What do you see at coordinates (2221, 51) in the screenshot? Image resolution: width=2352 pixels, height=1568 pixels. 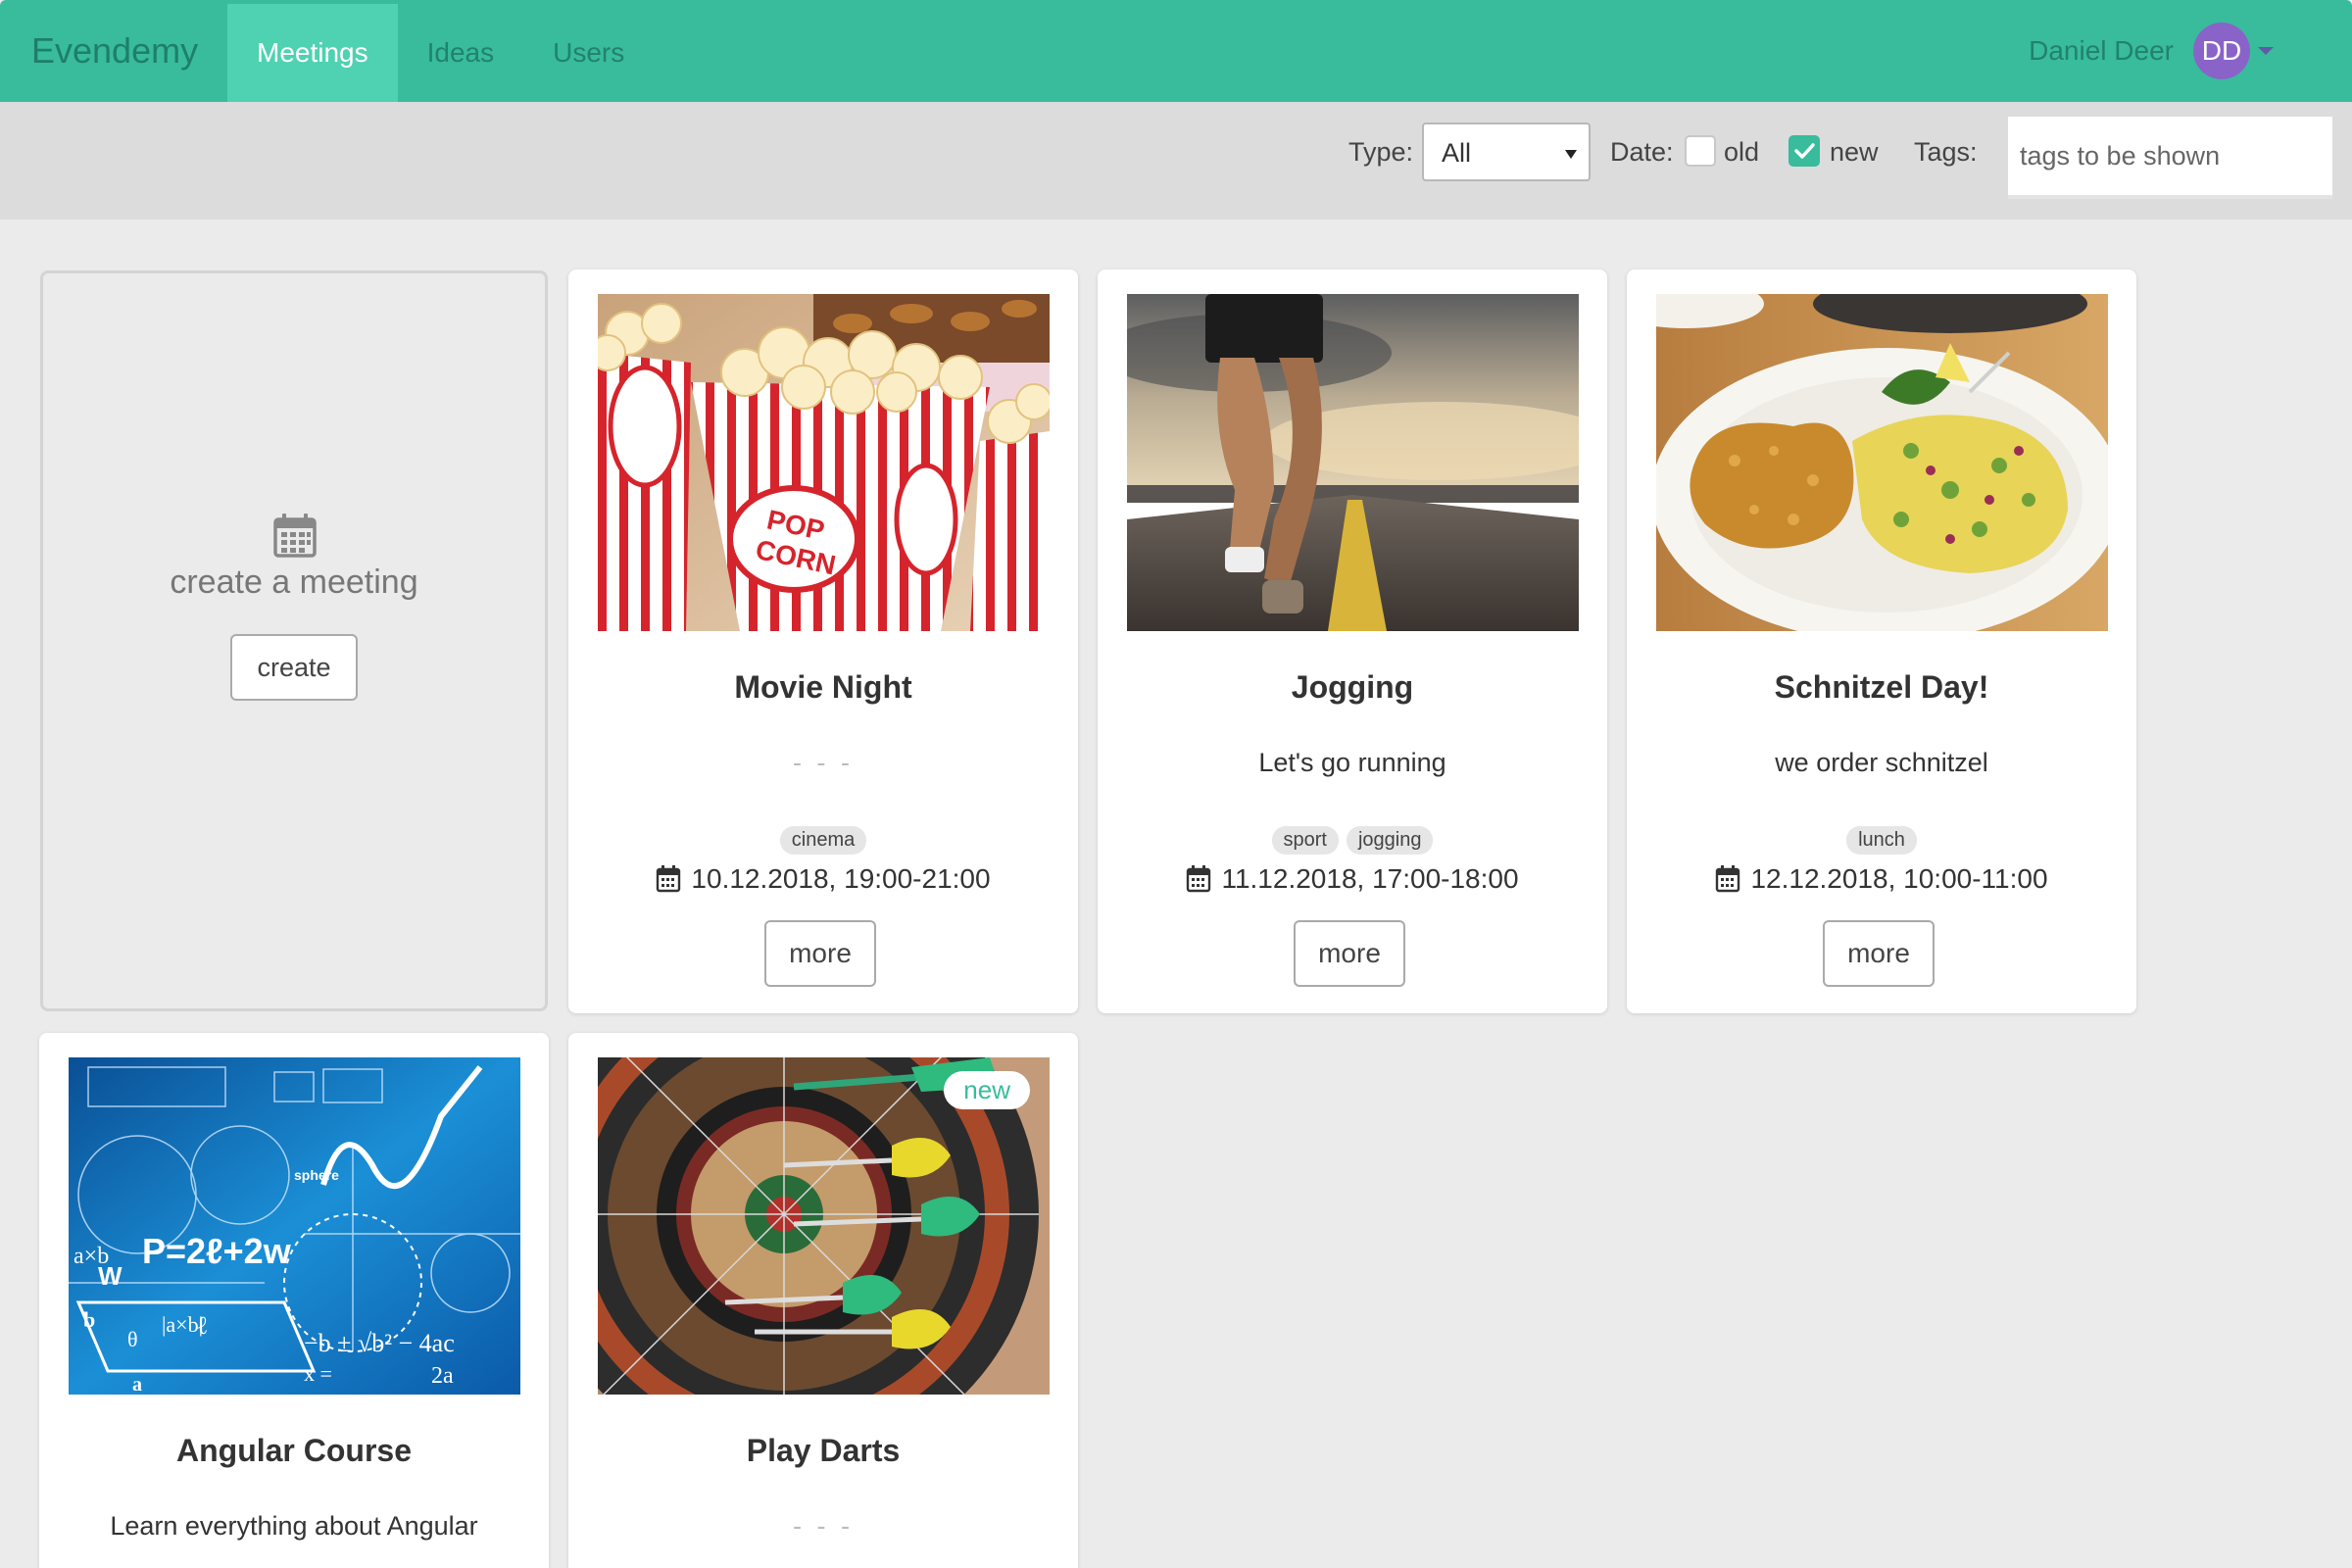 I see `user-avatar: DD` at bounding box center [2221, 51].